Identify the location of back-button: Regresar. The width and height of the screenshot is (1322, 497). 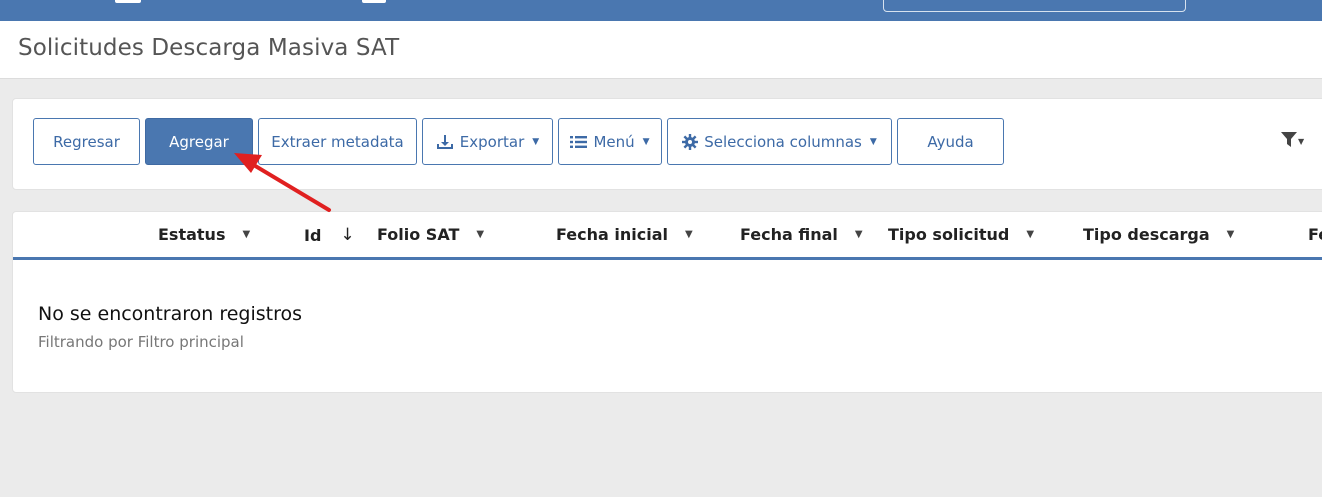
(86, 141).